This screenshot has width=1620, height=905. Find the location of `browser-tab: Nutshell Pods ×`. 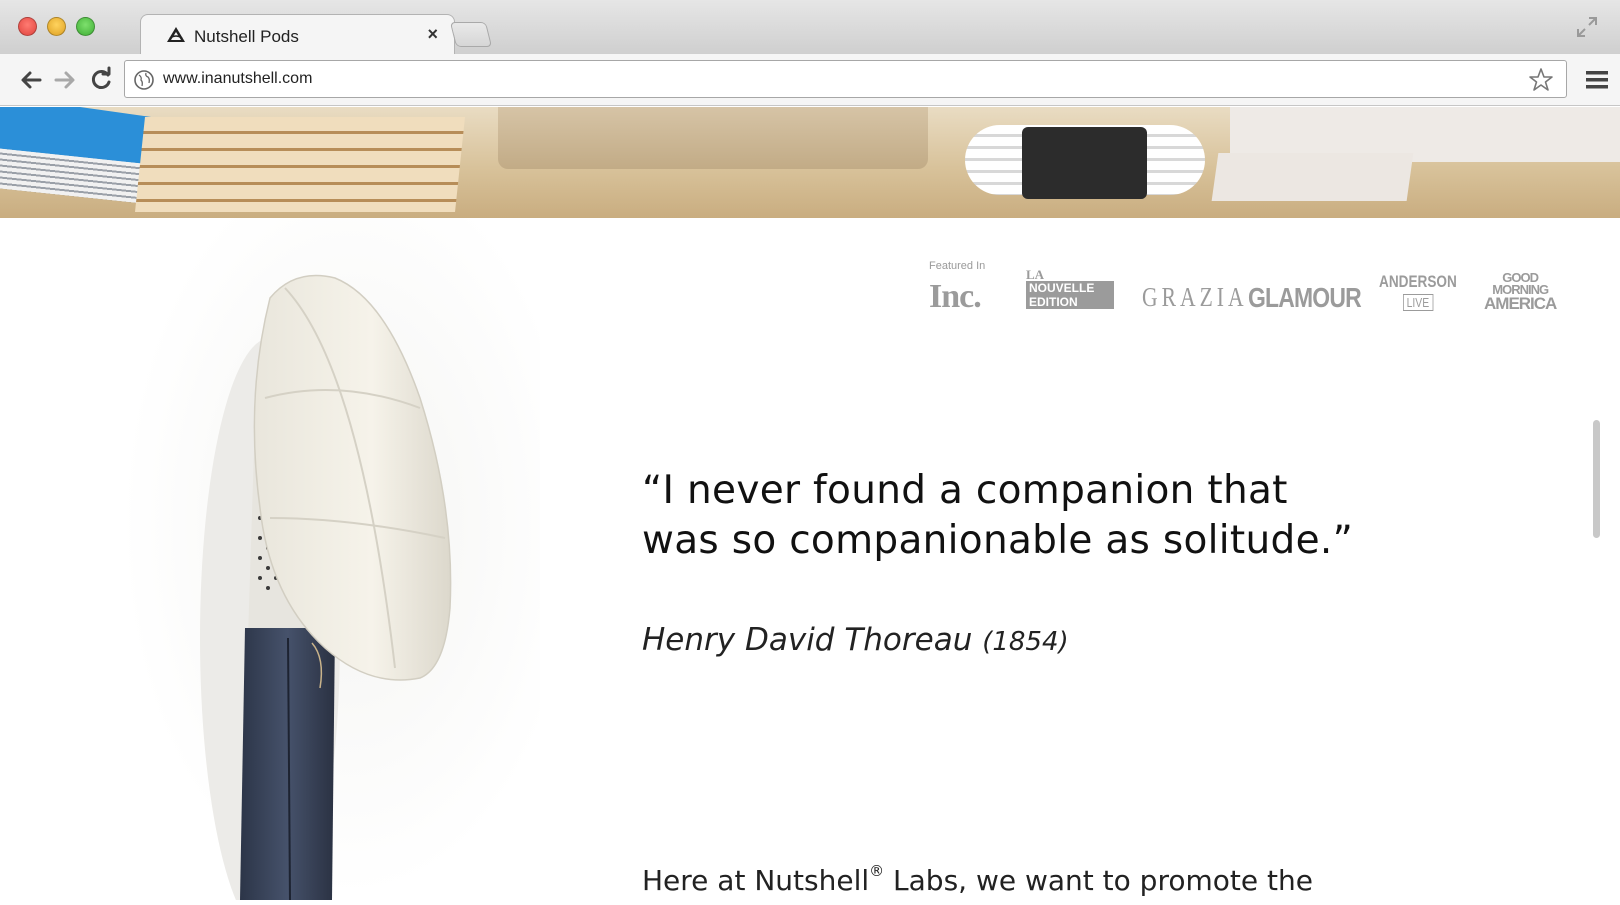

browser-tab: Nutshell Pods × is located at coordinates (297, 35).